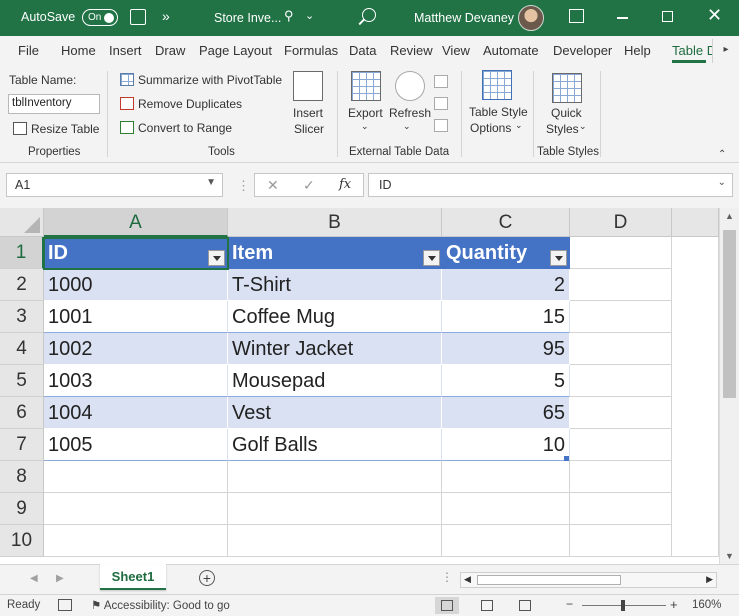  Describe the element at coordinates (550, 185) in the screenshot. I see `formula-input: ID ⌄` at that location.